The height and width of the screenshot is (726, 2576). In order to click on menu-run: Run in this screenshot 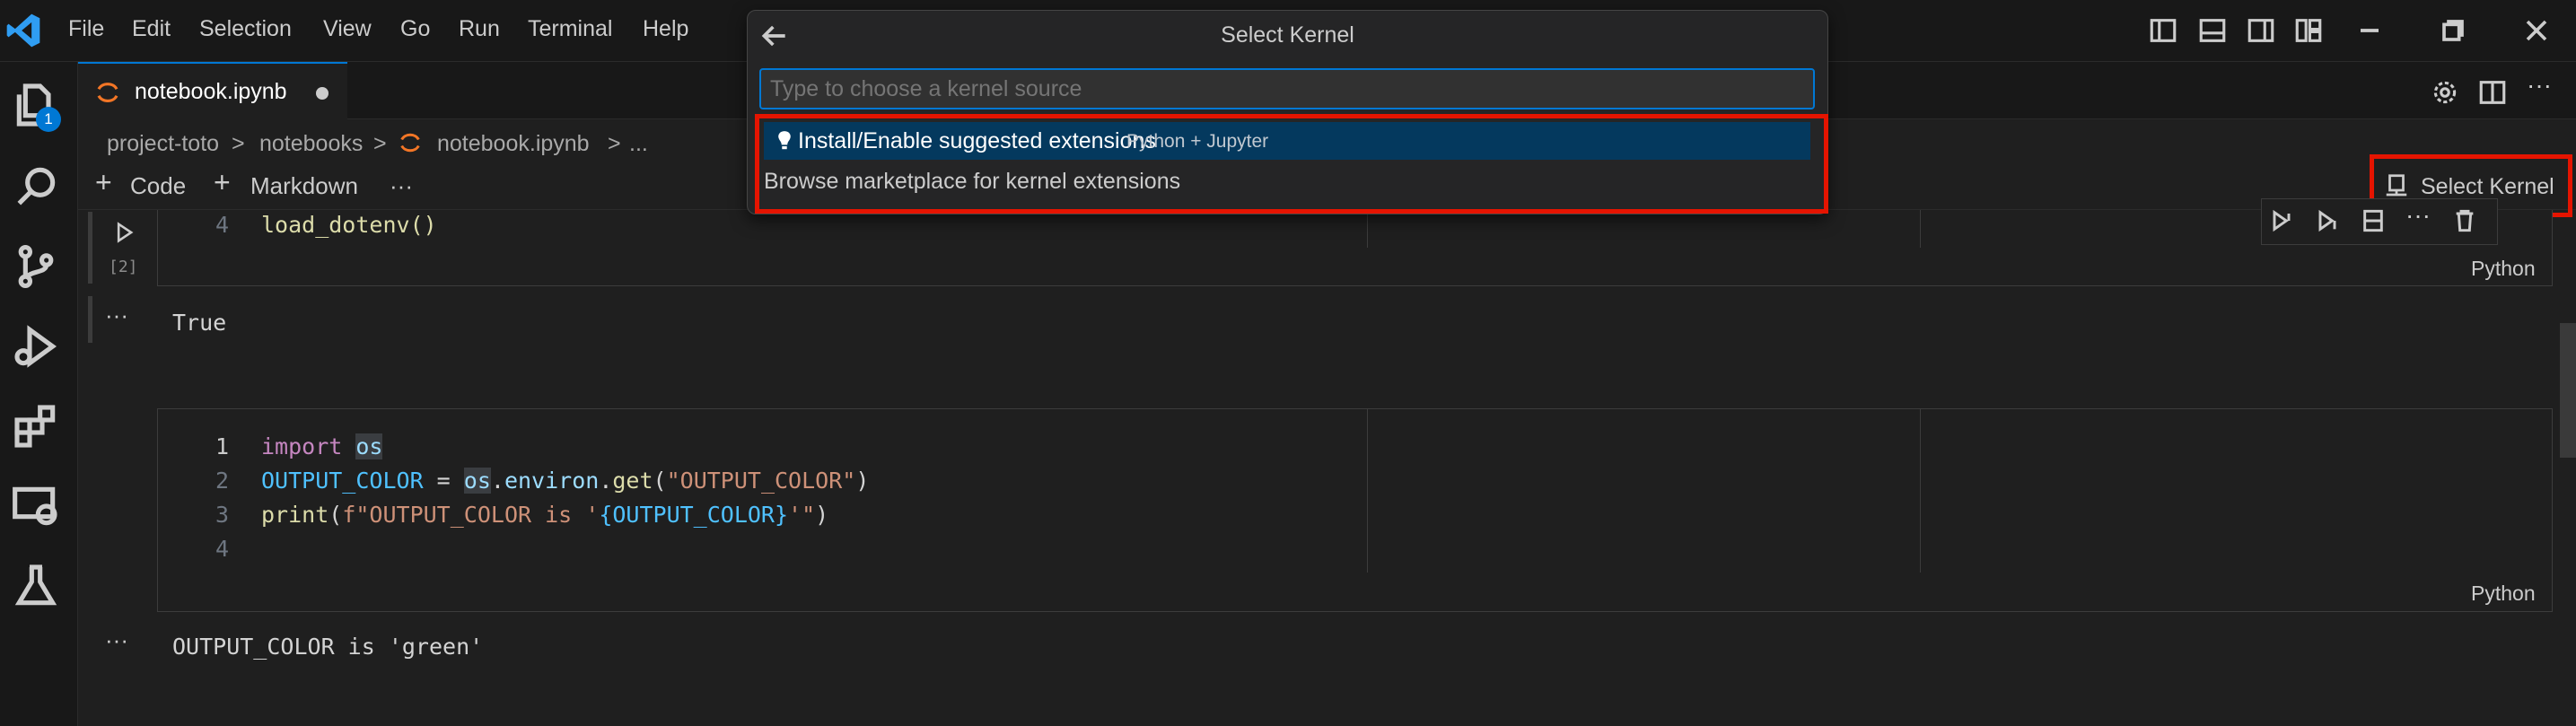, I will do `click(479, 29)`.